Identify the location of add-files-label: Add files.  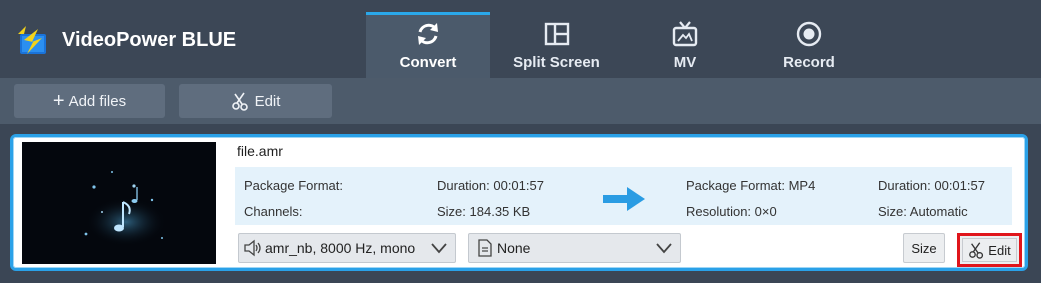
(97, 101).